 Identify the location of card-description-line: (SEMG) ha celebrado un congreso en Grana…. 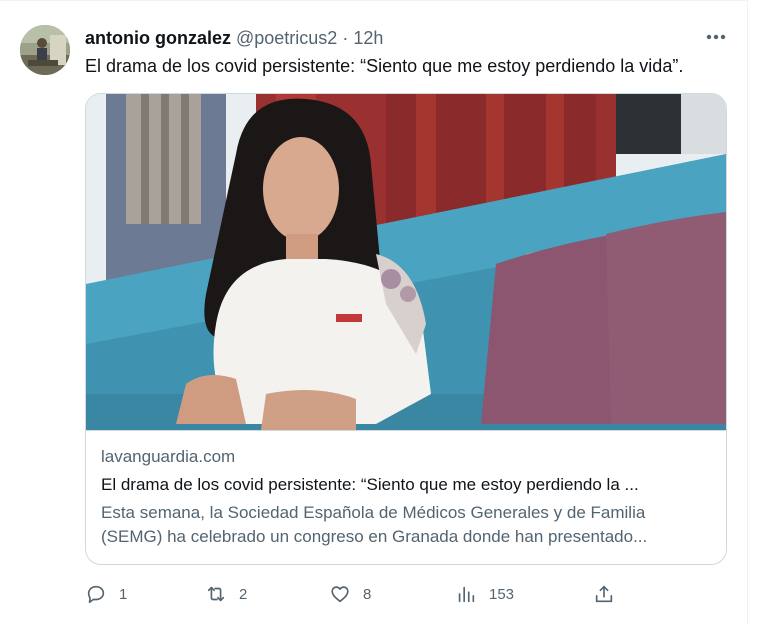
(374, 536).